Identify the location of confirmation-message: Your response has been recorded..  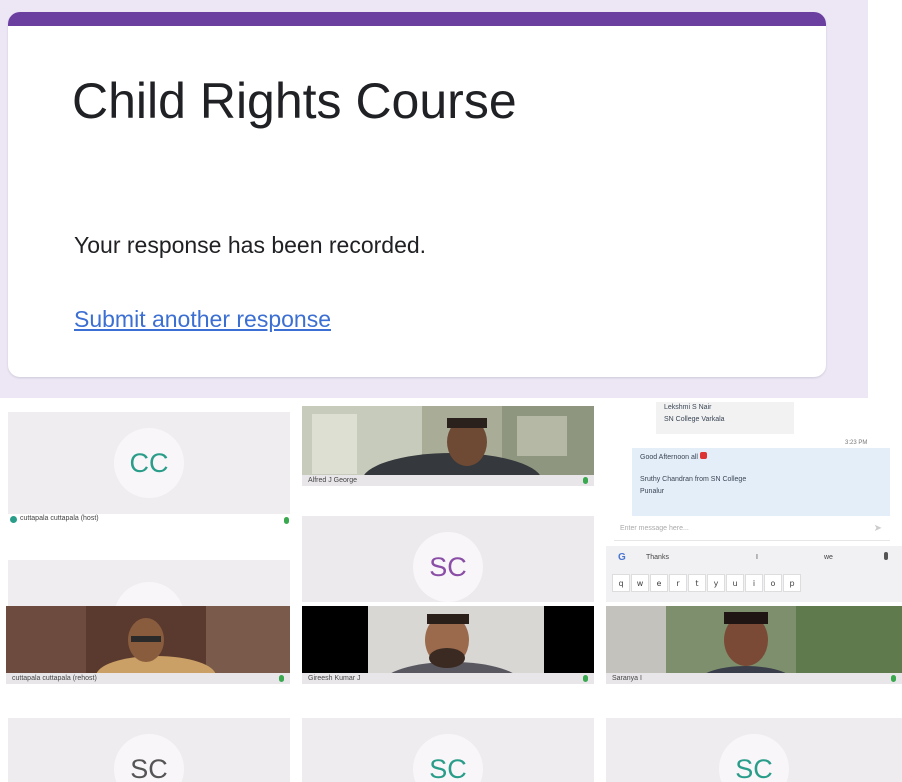
(250, 245).